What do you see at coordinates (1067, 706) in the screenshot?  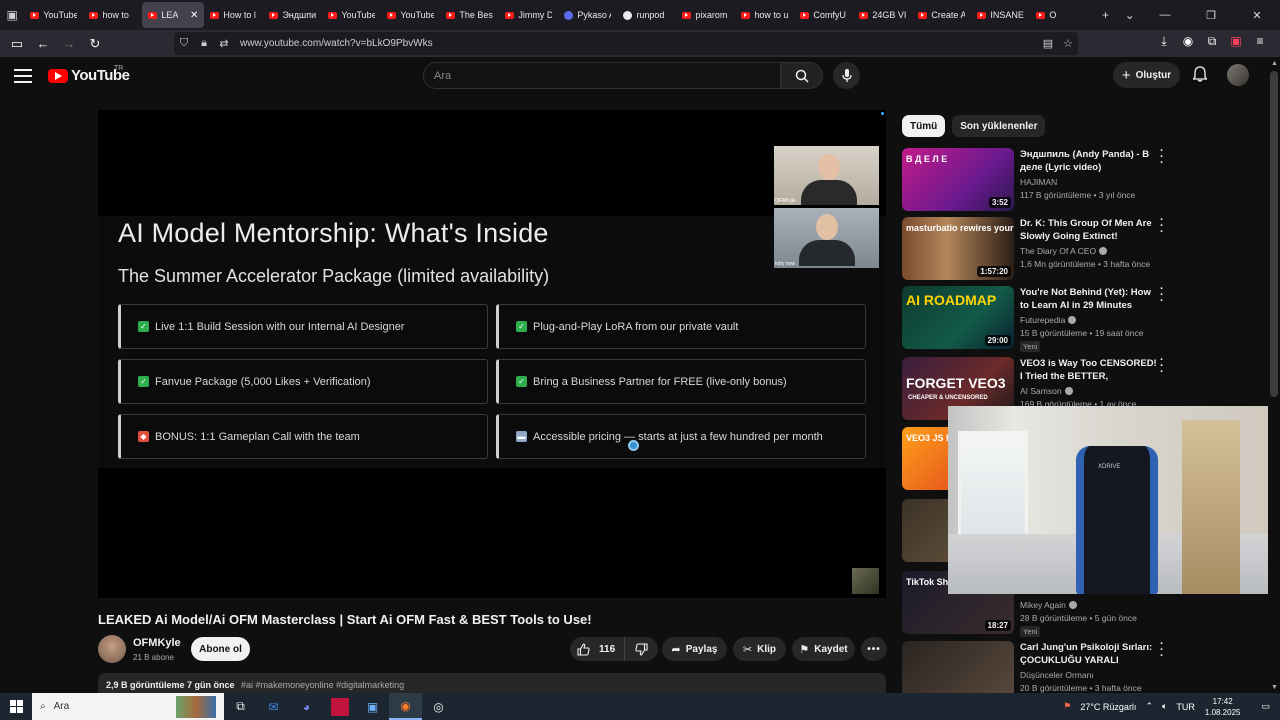 I see `weather-icon: ⚑` at bounding box center [1067, 706].